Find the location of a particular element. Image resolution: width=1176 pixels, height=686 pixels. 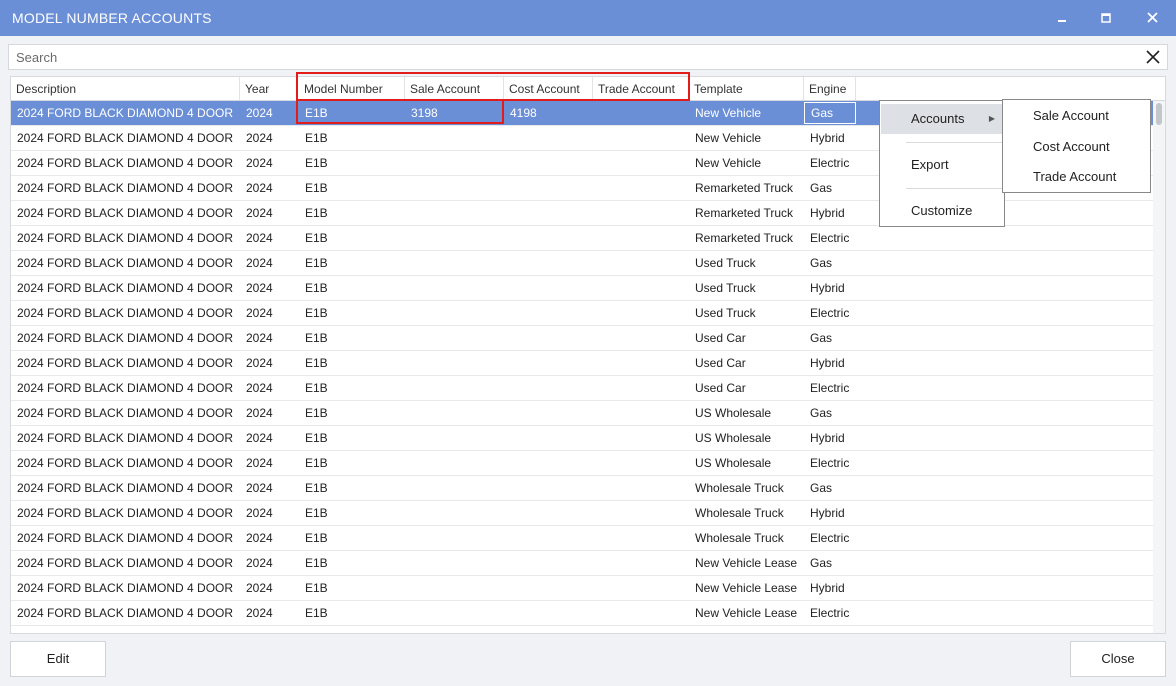

close-button: Close is located at coordinates (1118, 659).